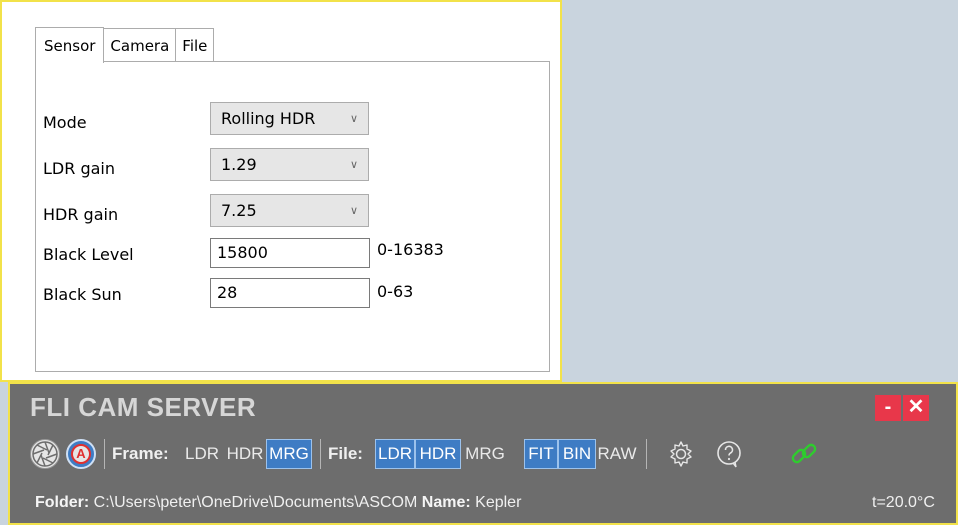 The width and height of the screenshot is (958, 525). I want to click on tab-sensor: Sensor, so click(70, 45).